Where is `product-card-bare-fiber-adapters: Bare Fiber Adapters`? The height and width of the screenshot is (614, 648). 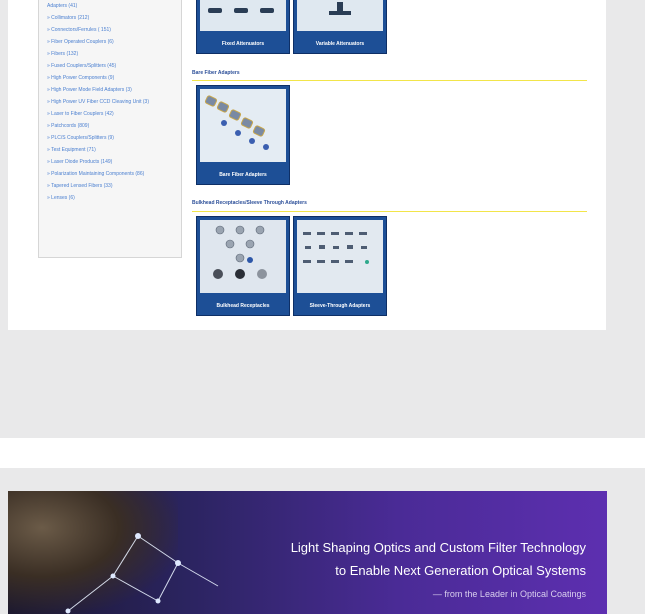
product-card-bare-fiber-adapters: Bare Fiber Adapters is located at coordinates (243, 135).